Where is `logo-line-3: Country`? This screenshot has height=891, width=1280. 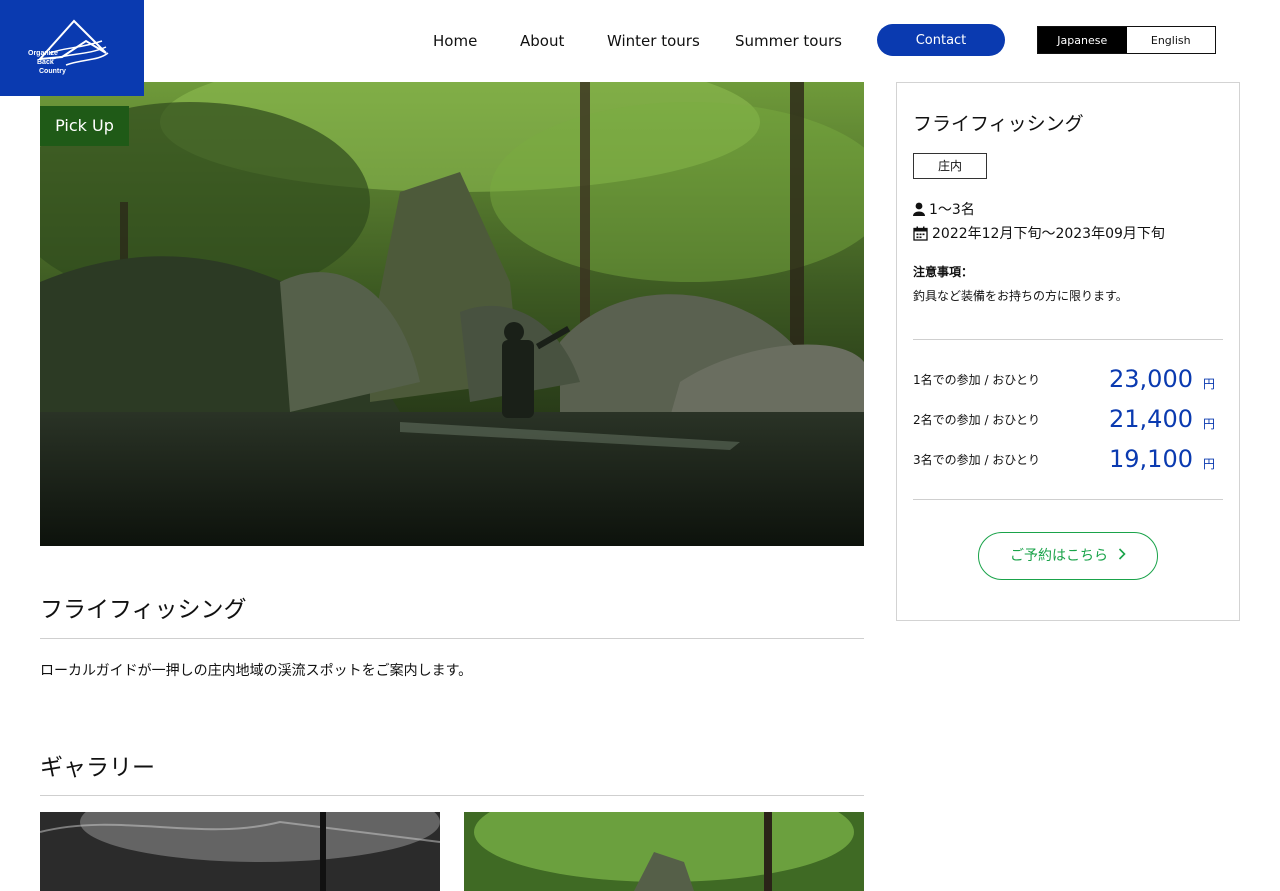
logo-line-3: Country is located at coordinates (52, 71).